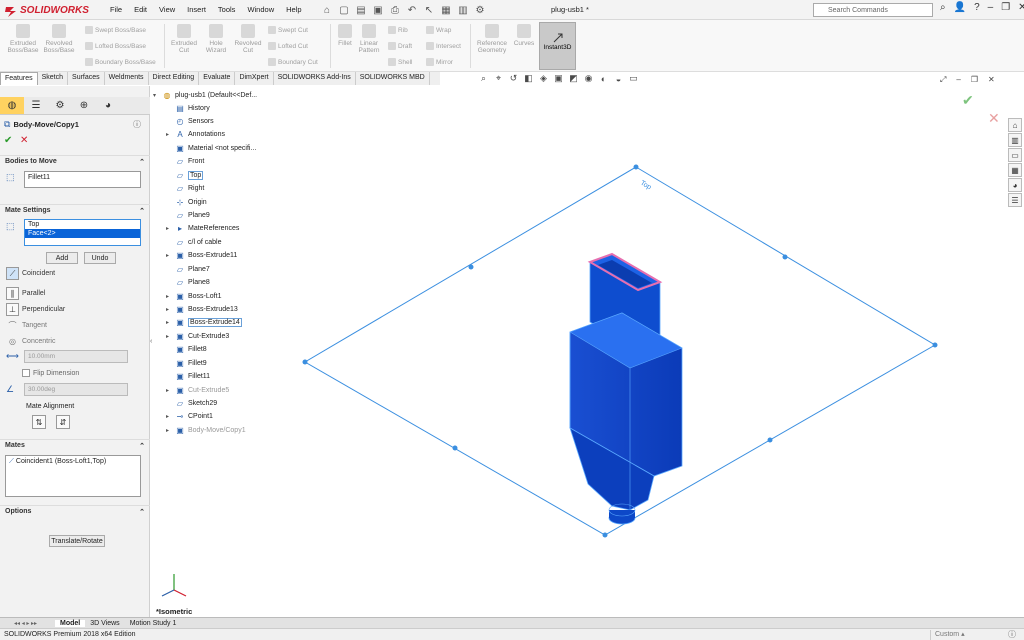 Image resolution: width=1024 pixels, height=640 pixels. Describe the element at coordinates (60, 105) in the screenshot. I see `configuration-manager-icon: ⚙` at that location.